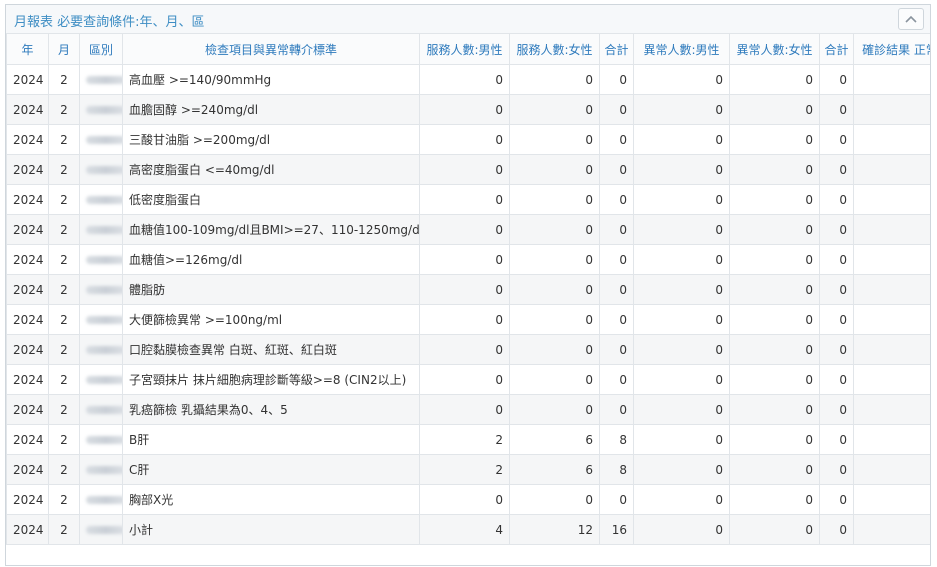 This screenshot has width=937, height=567. What do you see at coordinates (891, 49) in the screenshot?
I see `column-header: 確診結果 正常` at bounding box center [891, 49].